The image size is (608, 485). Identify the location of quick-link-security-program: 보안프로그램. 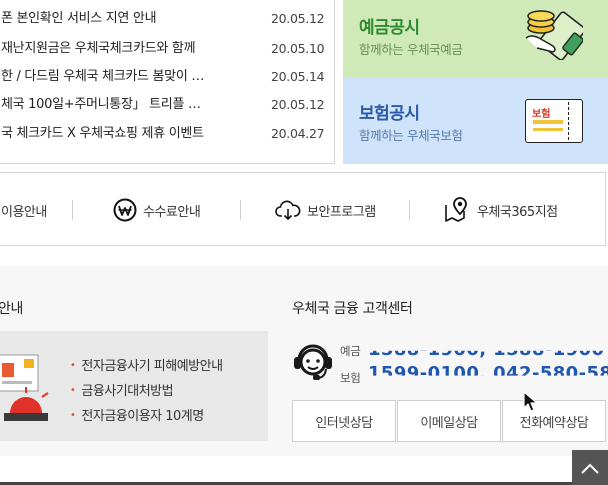
(325, 210).